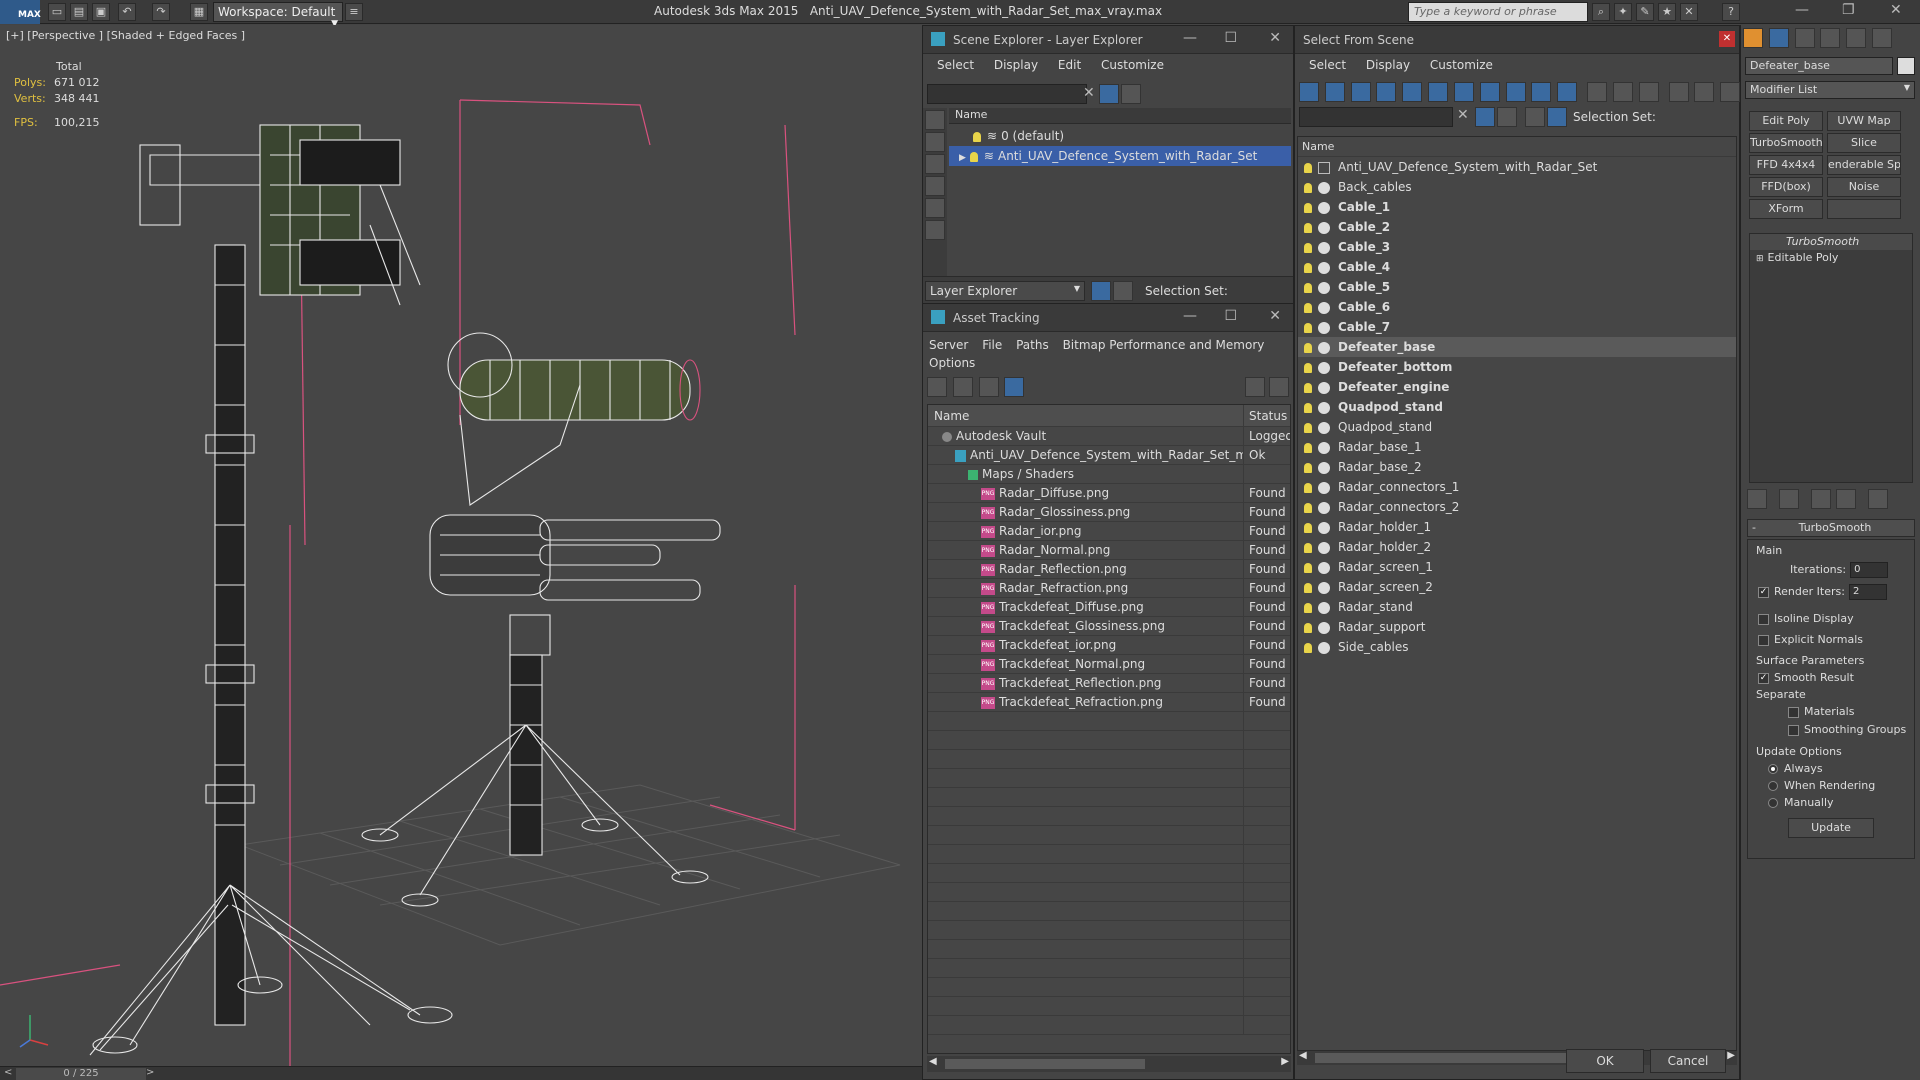  What do you see at coordinates (1131, 94) in the screenshot?
I see `layer-filter-icon` at bounding box center [1131, 94].